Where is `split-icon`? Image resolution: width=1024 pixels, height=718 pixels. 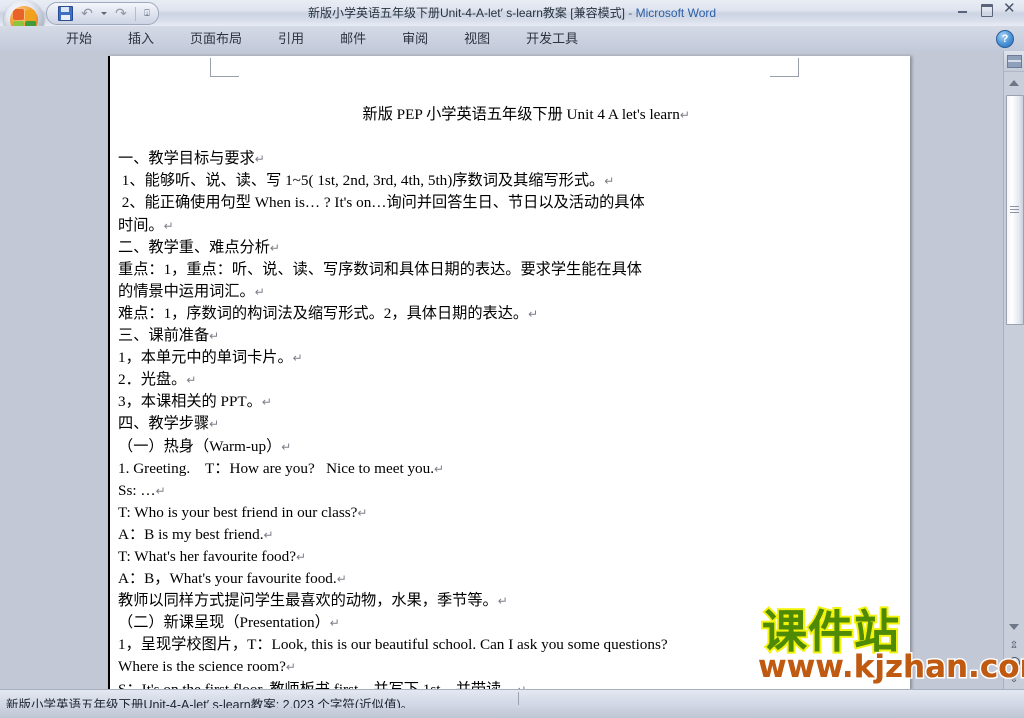
split-icon is located at coordinates (1014, 61).